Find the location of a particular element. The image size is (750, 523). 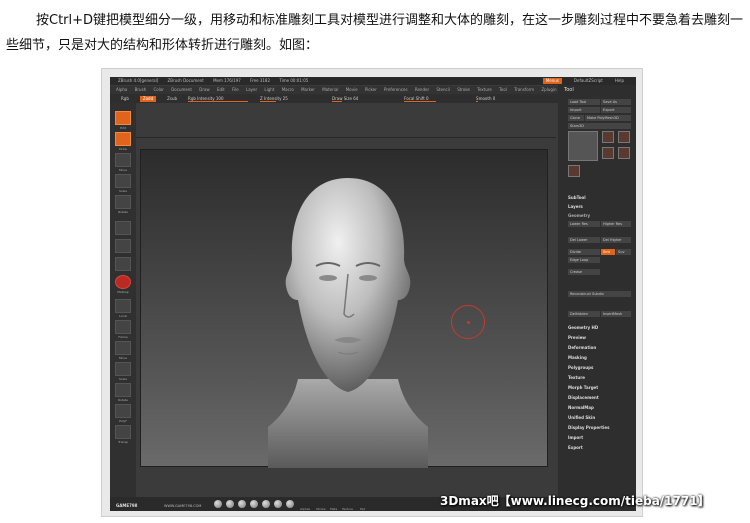

clone-button: Clone is located at coordinates (576, 118).